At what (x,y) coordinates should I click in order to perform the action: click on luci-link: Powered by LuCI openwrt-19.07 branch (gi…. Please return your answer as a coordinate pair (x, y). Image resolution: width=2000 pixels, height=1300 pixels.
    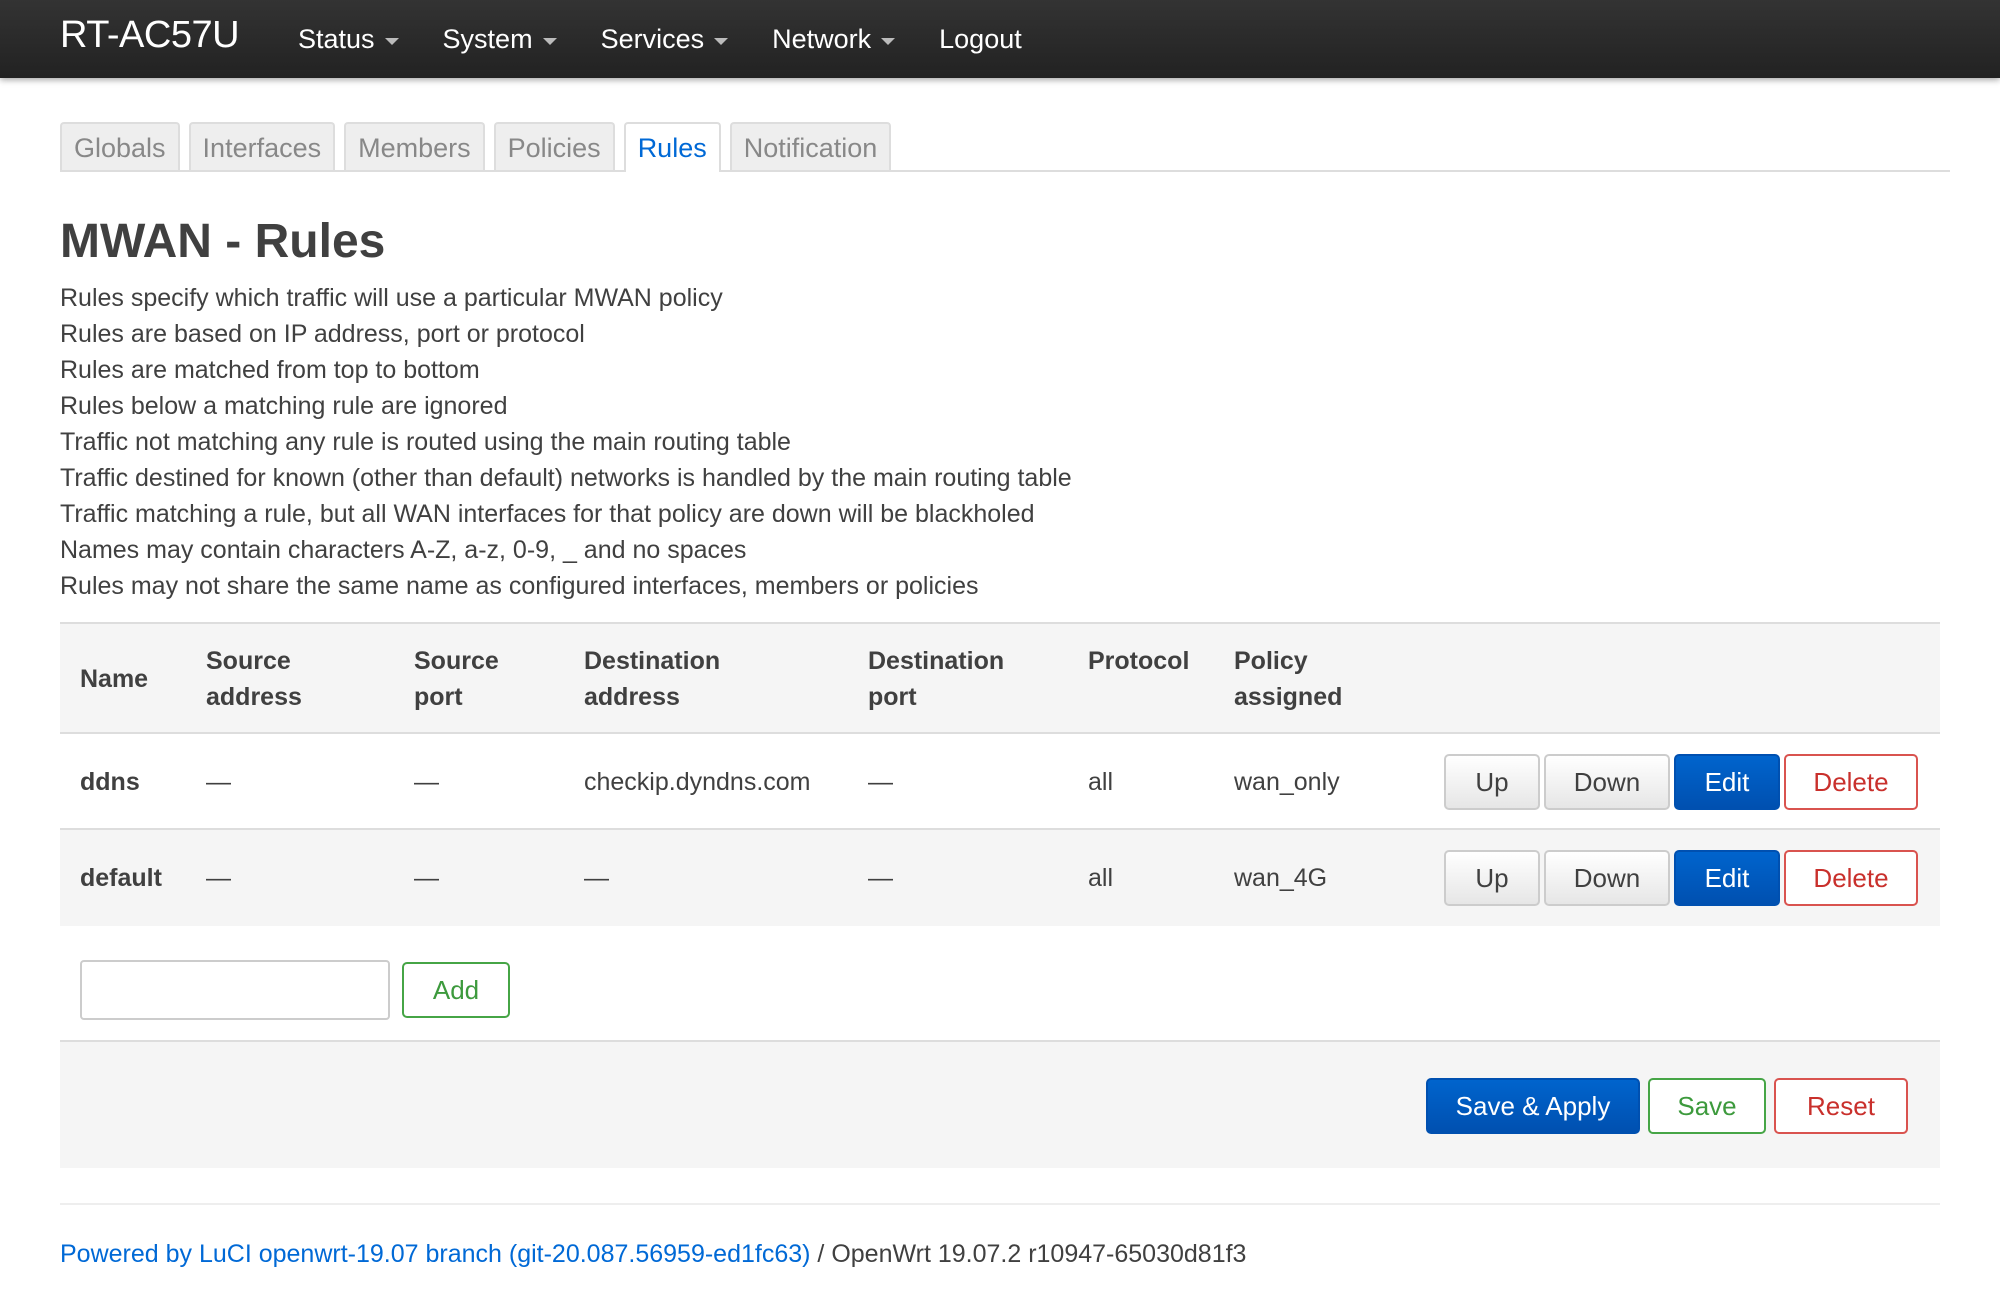
    Looking at the image, I should click on (435, 1254).